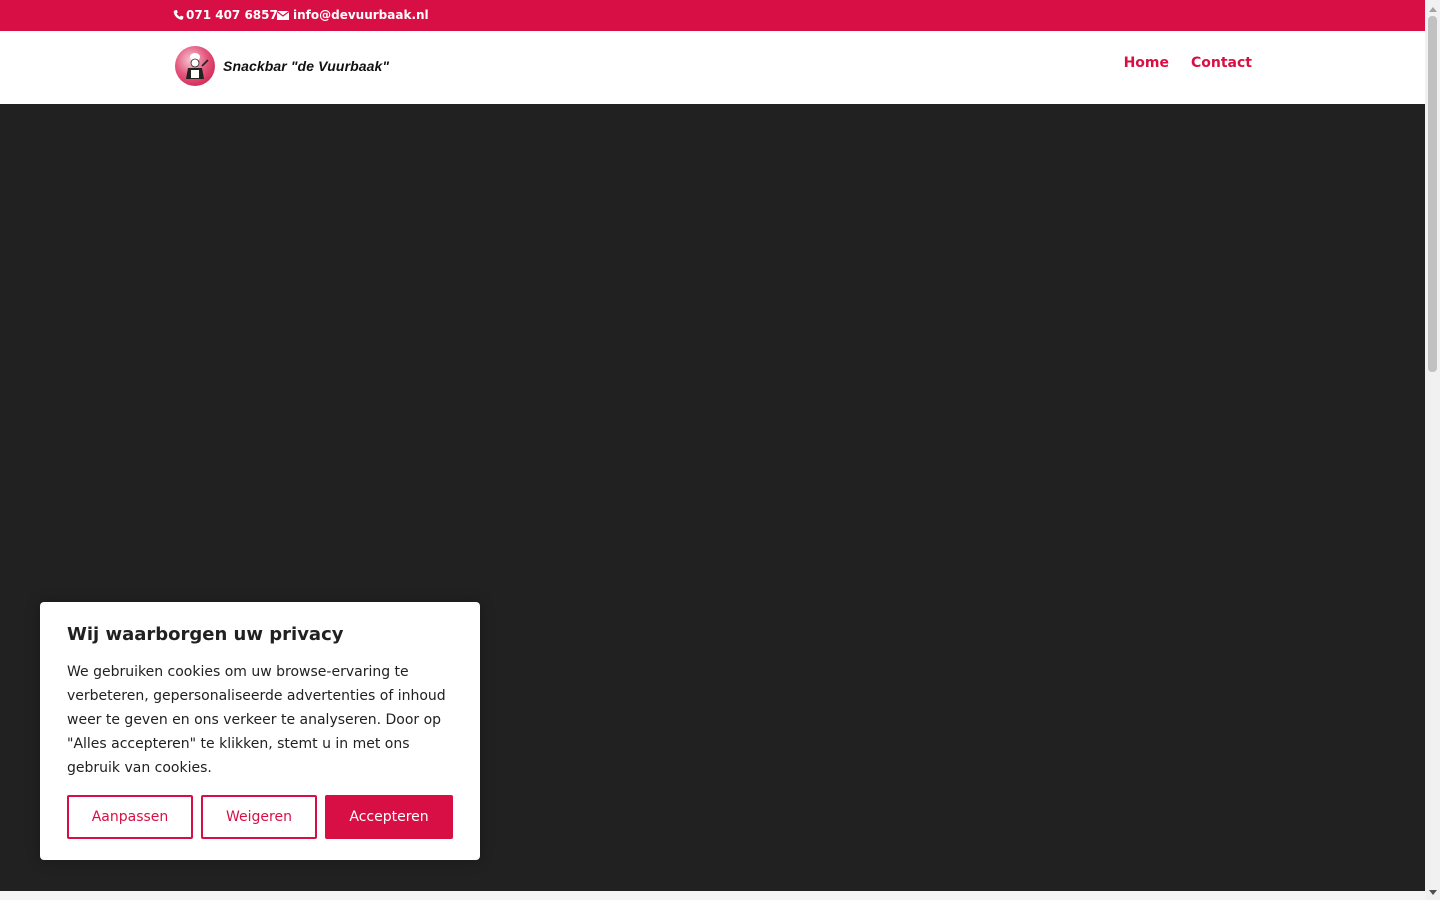 This screenshot has height=900, width=1440. Describe the element at coordinates (1146, 63) in the screenshot. I see `nav-home: Home` at that location.